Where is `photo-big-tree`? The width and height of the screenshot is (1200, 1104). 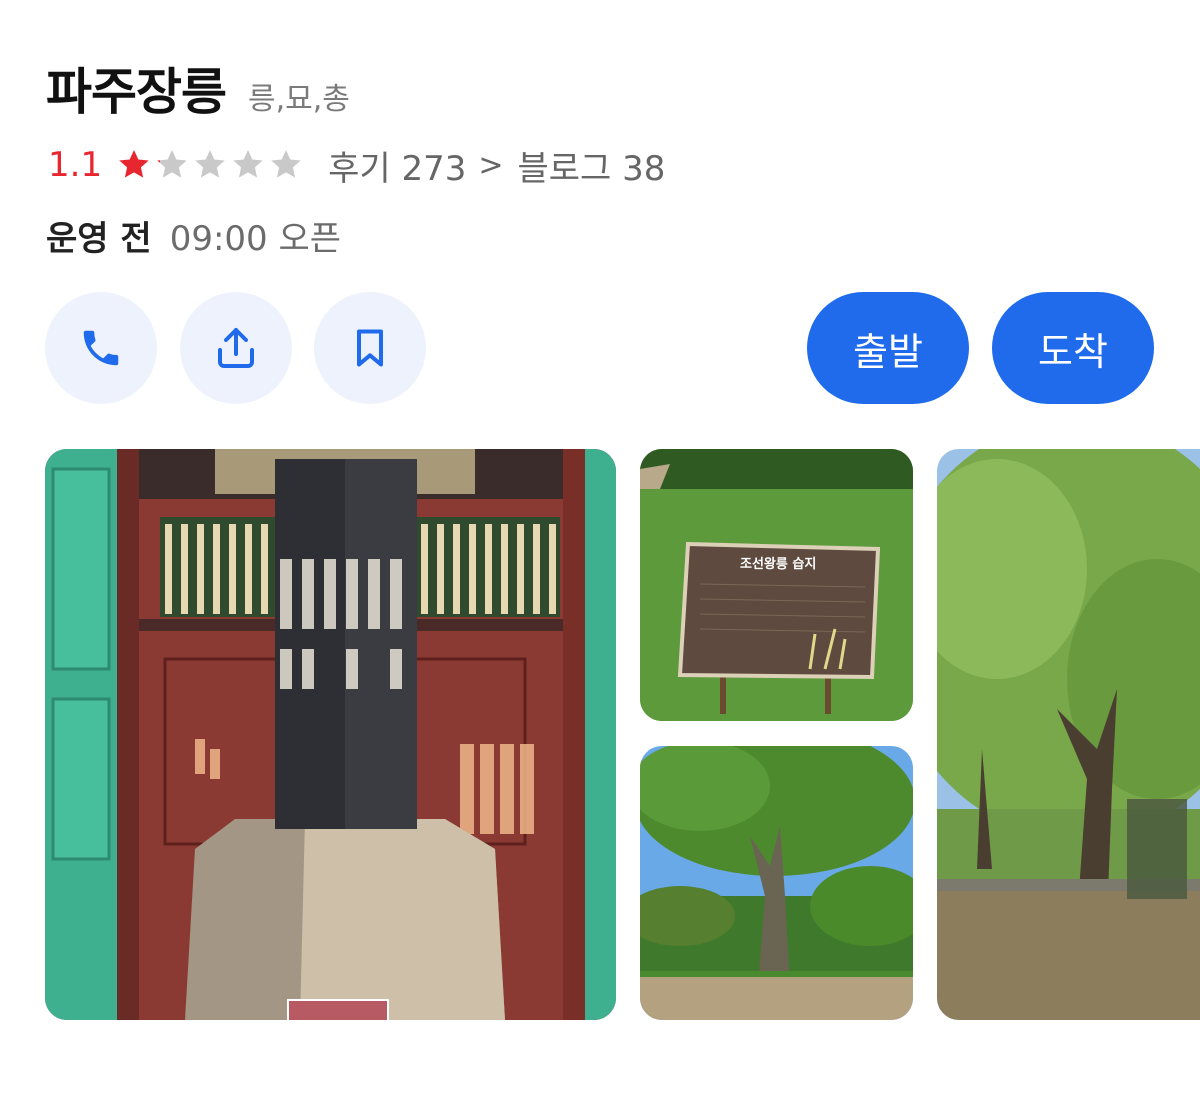
photo-big-tree is located at coordinates (776, 883).